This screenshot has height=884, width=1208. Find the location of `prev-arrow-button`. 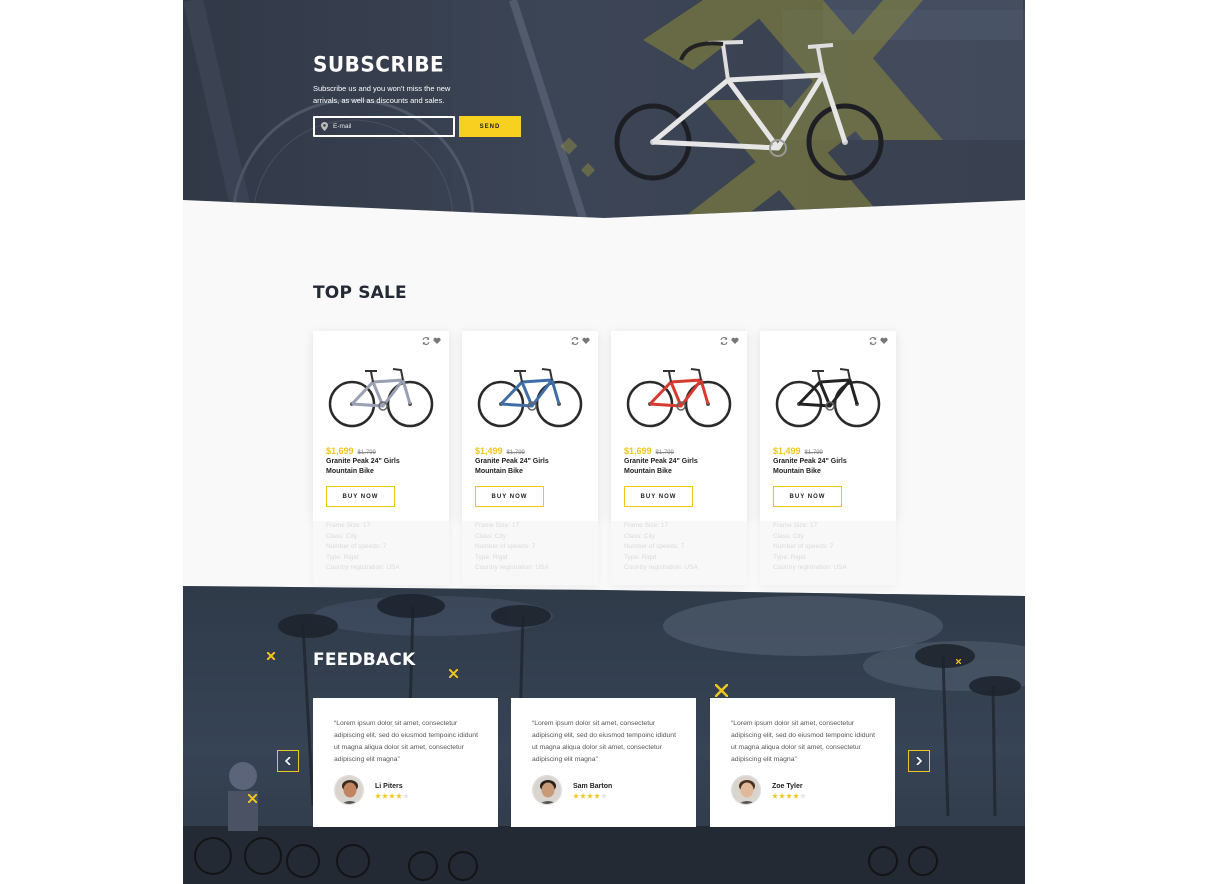

prev-arrow-button is located at coordinates (288, 761).